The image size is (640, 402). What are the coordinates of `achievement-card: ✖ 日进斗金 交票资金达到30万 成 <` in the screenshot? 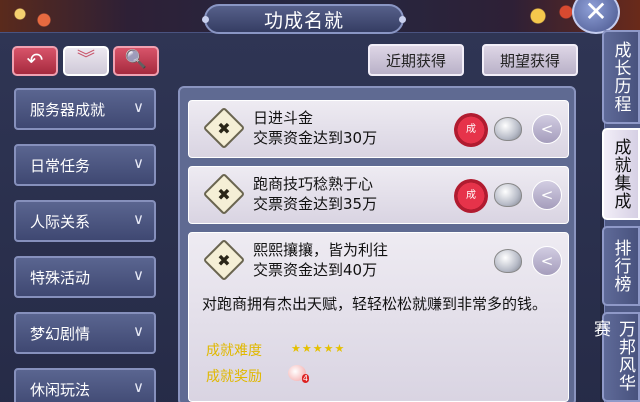 It's located at (378, 129).